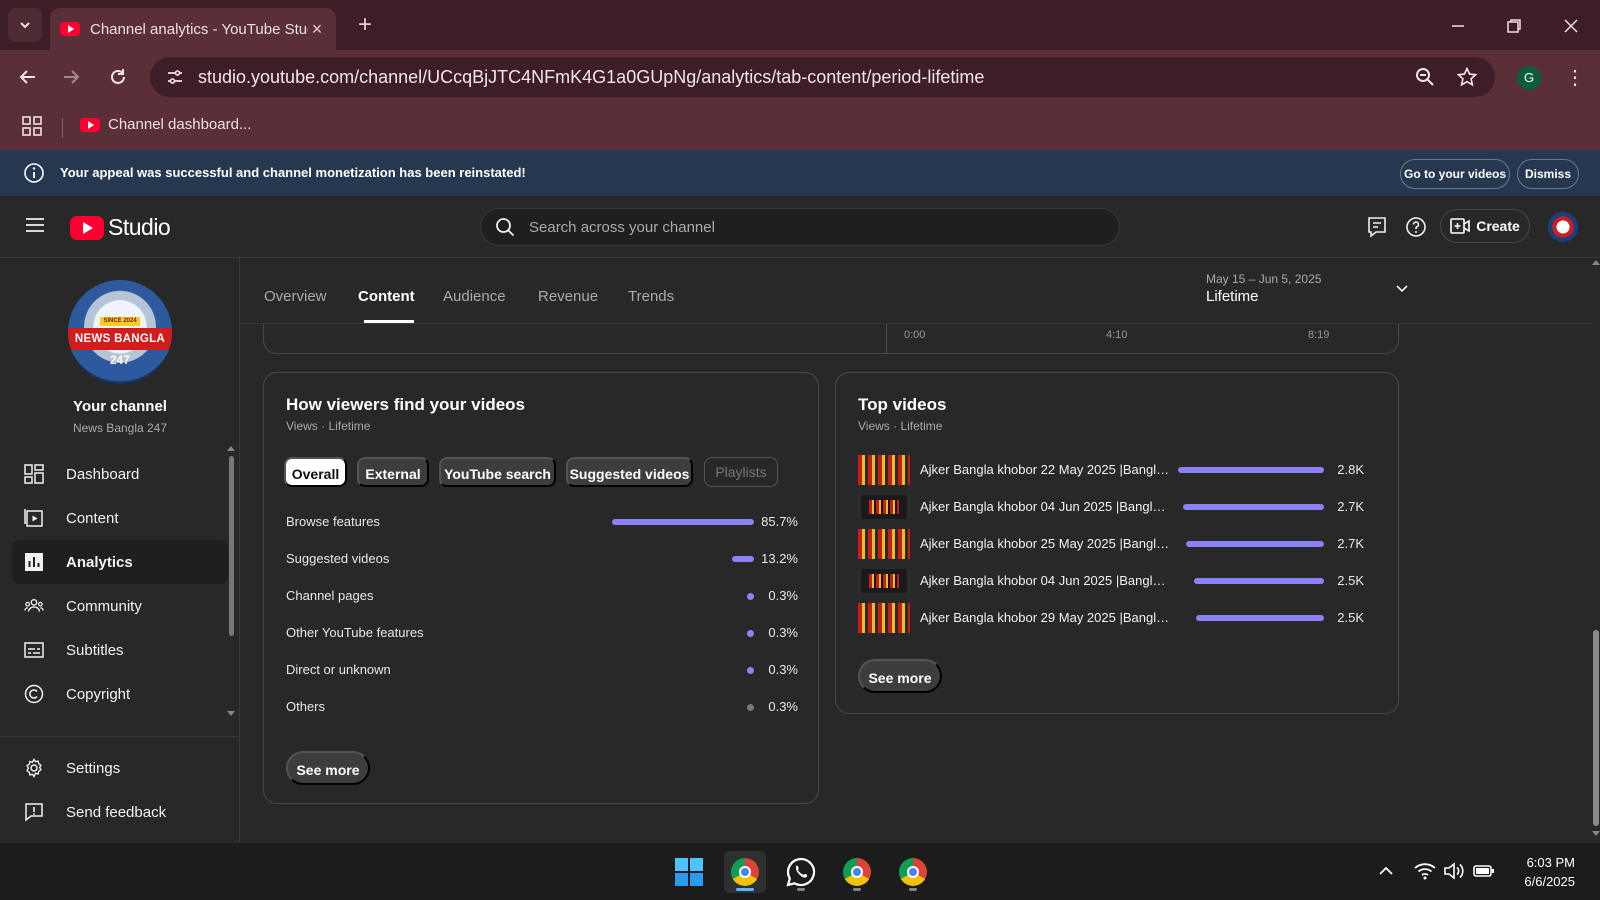 The width and height of the screenshot is (1600, 900). I want to click on close-icon, so click(1571, 26).